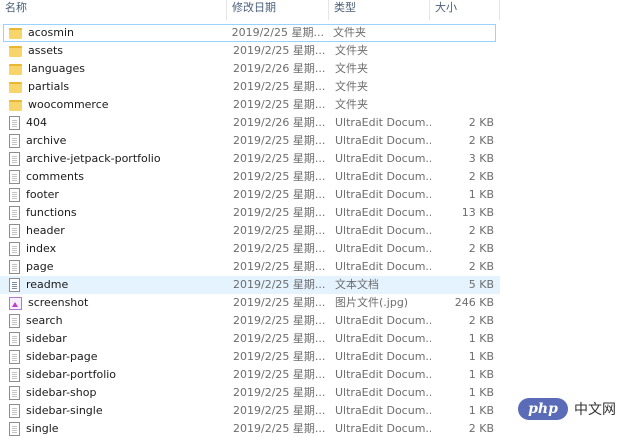 The width and height of the screenshot is (636, 437). What do you see at coordinates (114, 123) in the screenshot?
I see `file-name-cell: 404` at bounding box center [114, 123].